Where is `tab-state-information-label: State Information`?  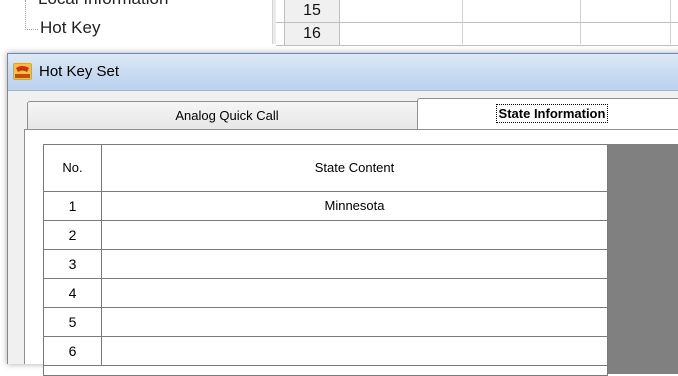 tab-state-information-label: State Information is located at coordinates (552, 113).